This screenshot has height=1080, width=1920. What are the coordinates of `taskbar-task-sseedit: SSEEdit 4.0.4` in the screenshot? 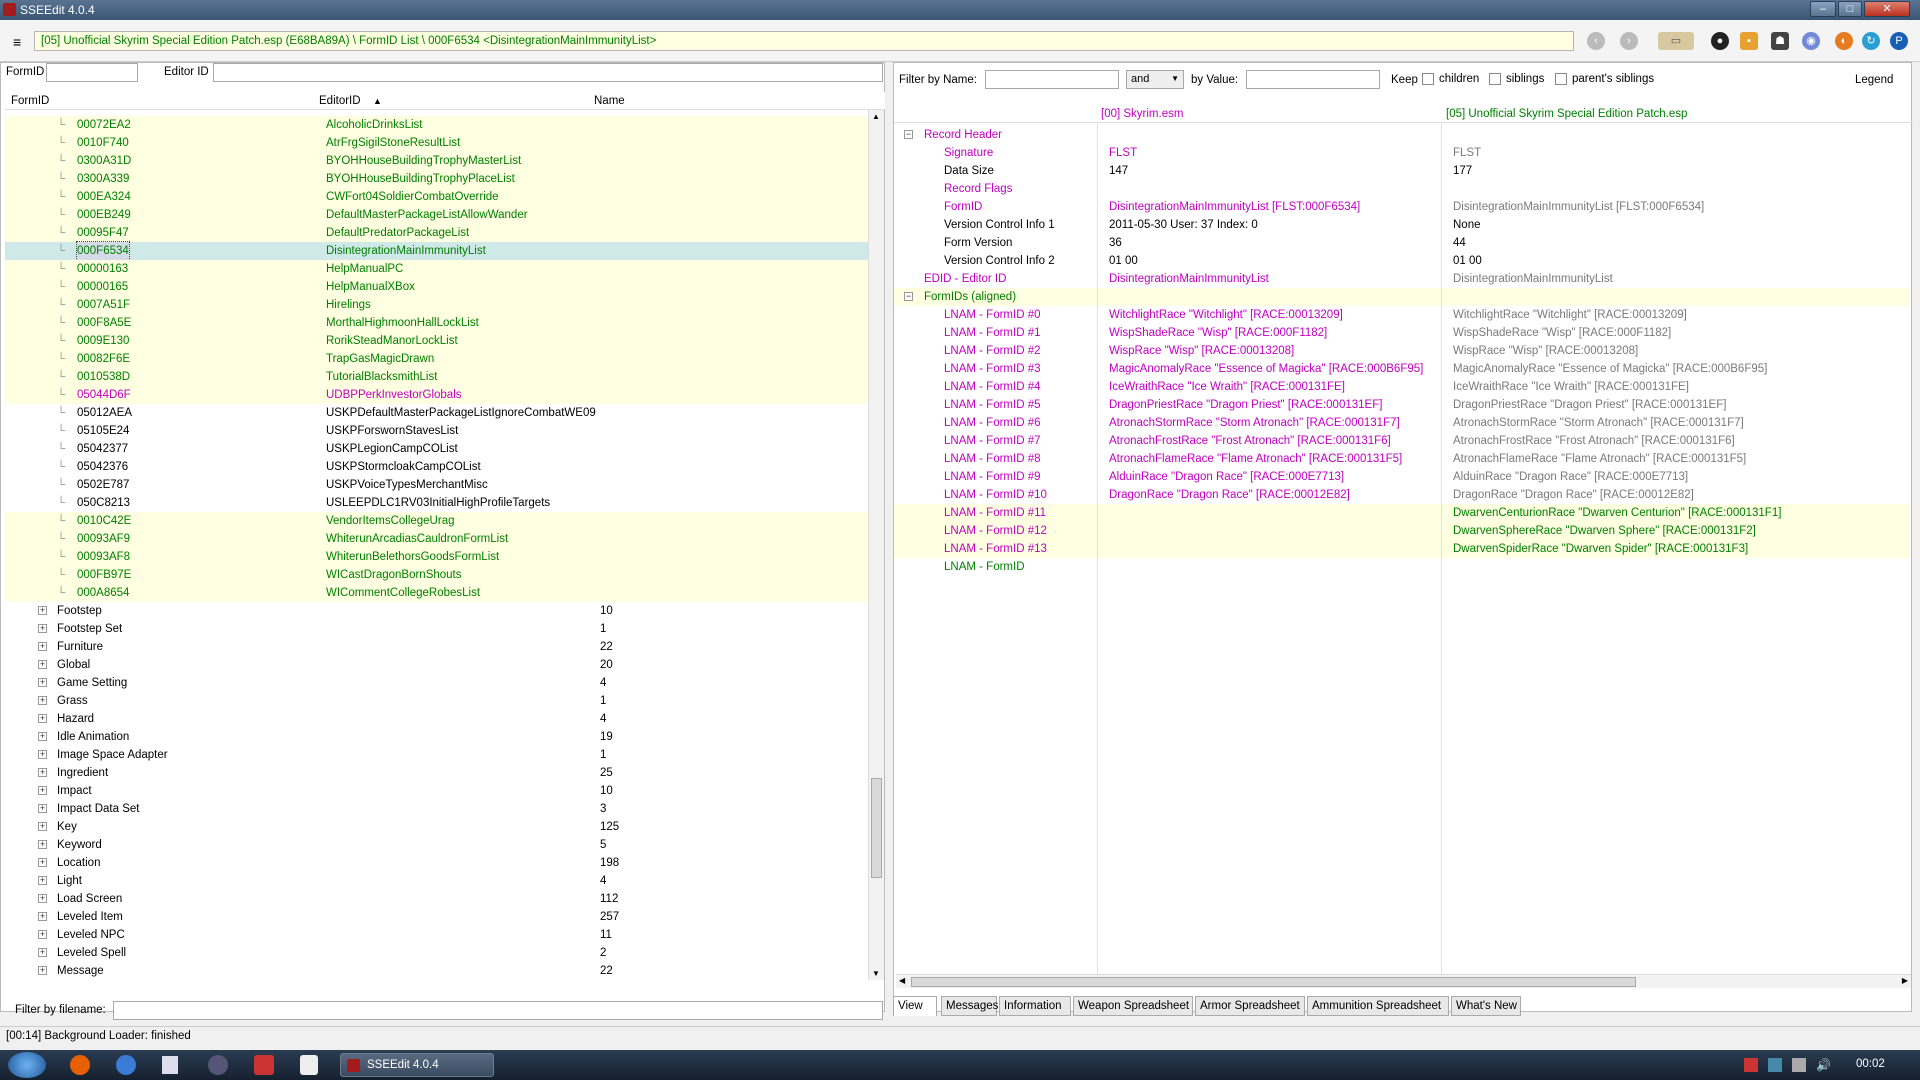 It's located at (417, 1065).